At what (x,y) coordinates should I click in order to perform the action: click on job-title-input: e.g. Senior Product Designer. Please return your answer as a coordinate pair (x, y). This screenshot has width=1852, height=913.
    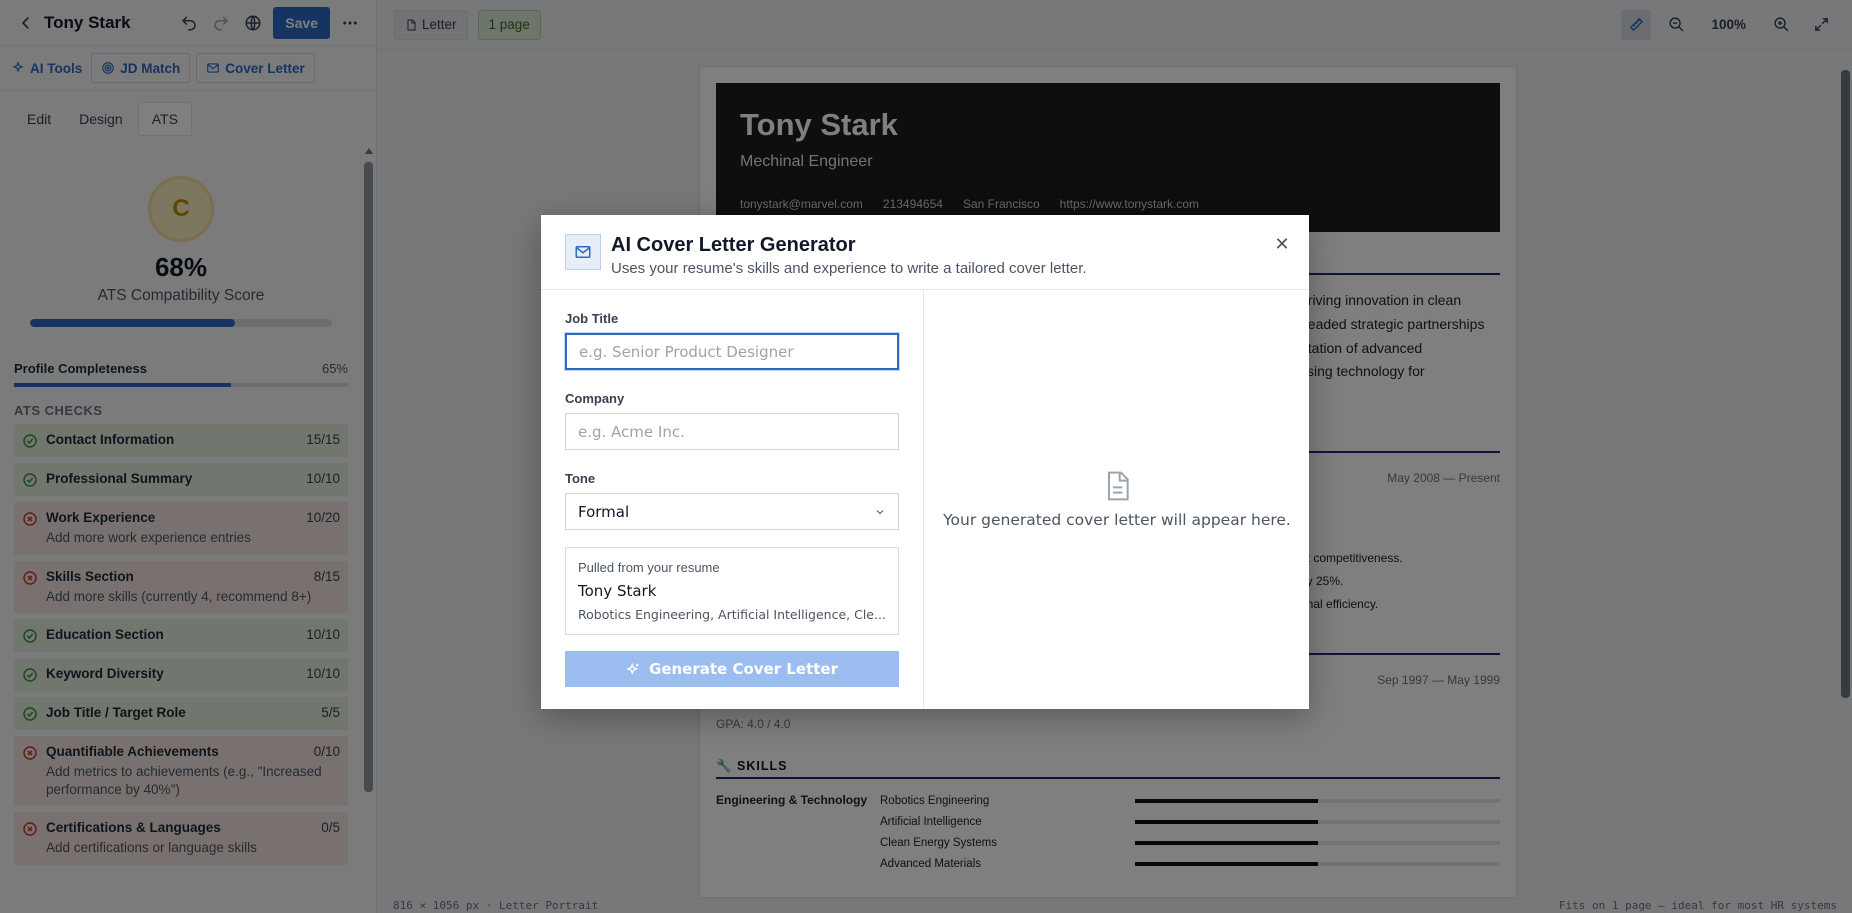
    Looking at the image, I should click on (732, 351).